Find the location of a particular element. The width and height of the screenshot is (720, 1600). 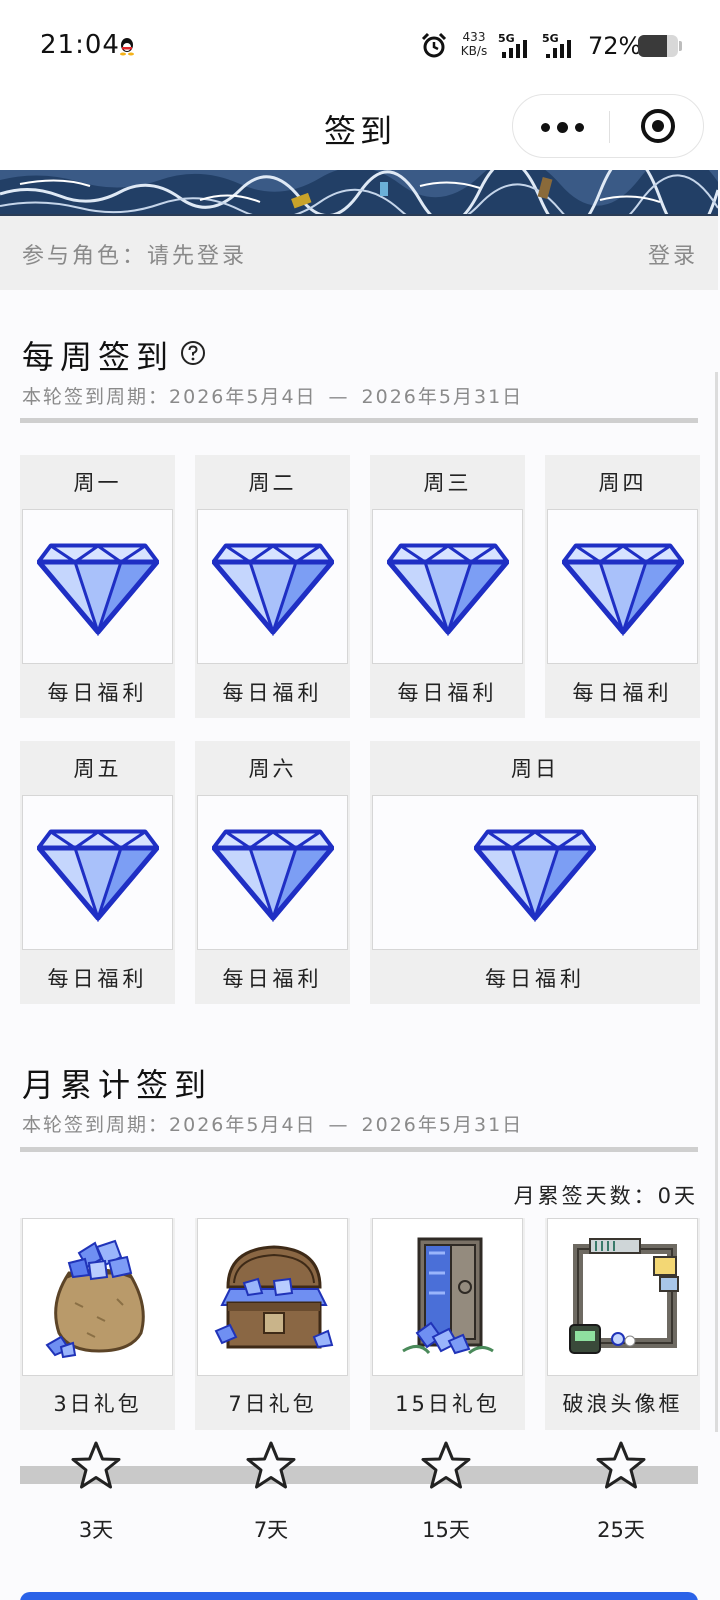

day-label: 周六 is located at coordinates (272, 768).